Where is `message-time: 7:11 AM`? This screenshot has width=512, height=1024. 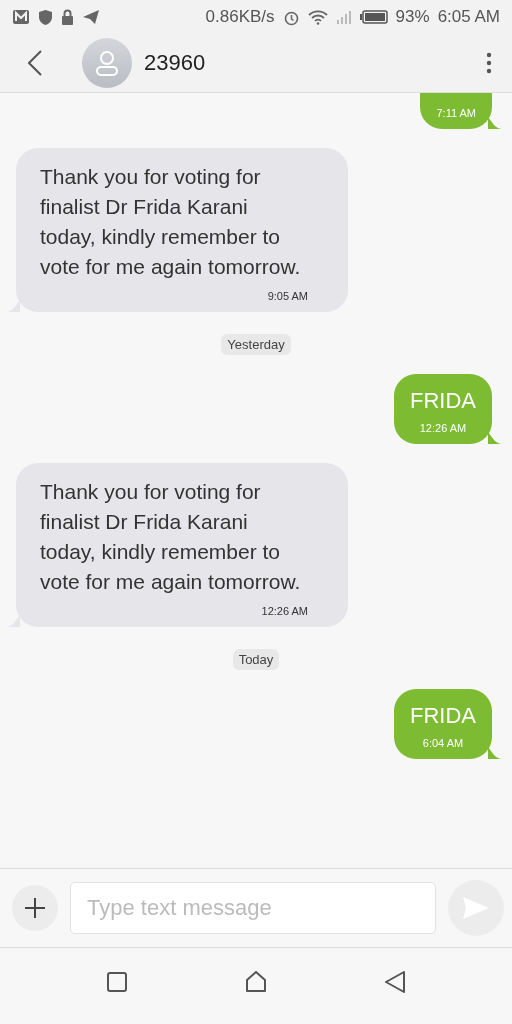 message-time: 7:11 AM is located at coordinates (456, 113).